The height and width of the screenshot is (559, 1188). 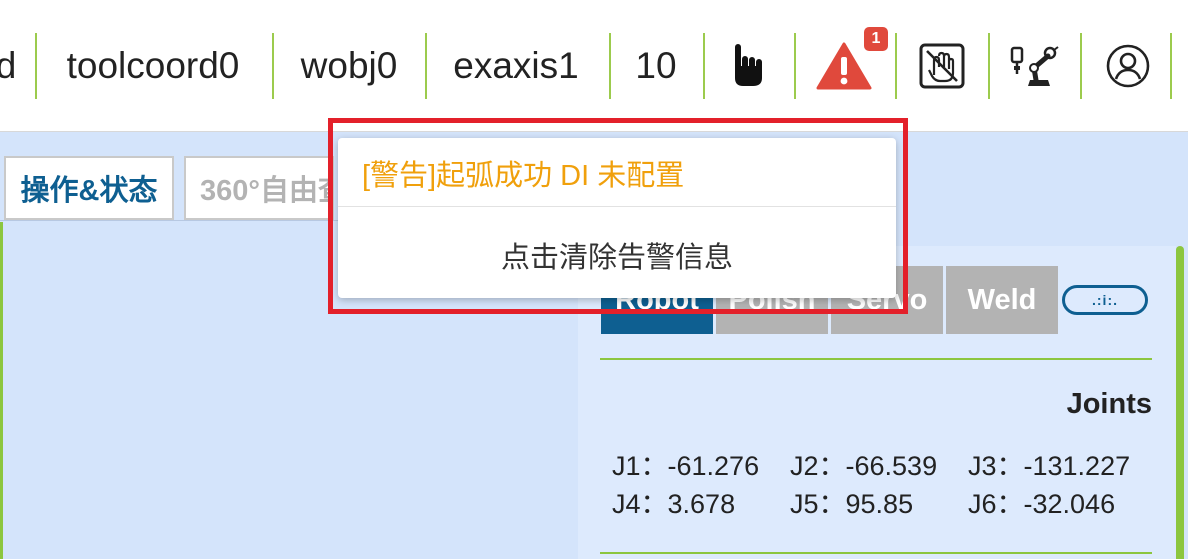 I want to click on wobj-selector: wobj0, so click(x=349, y=66).